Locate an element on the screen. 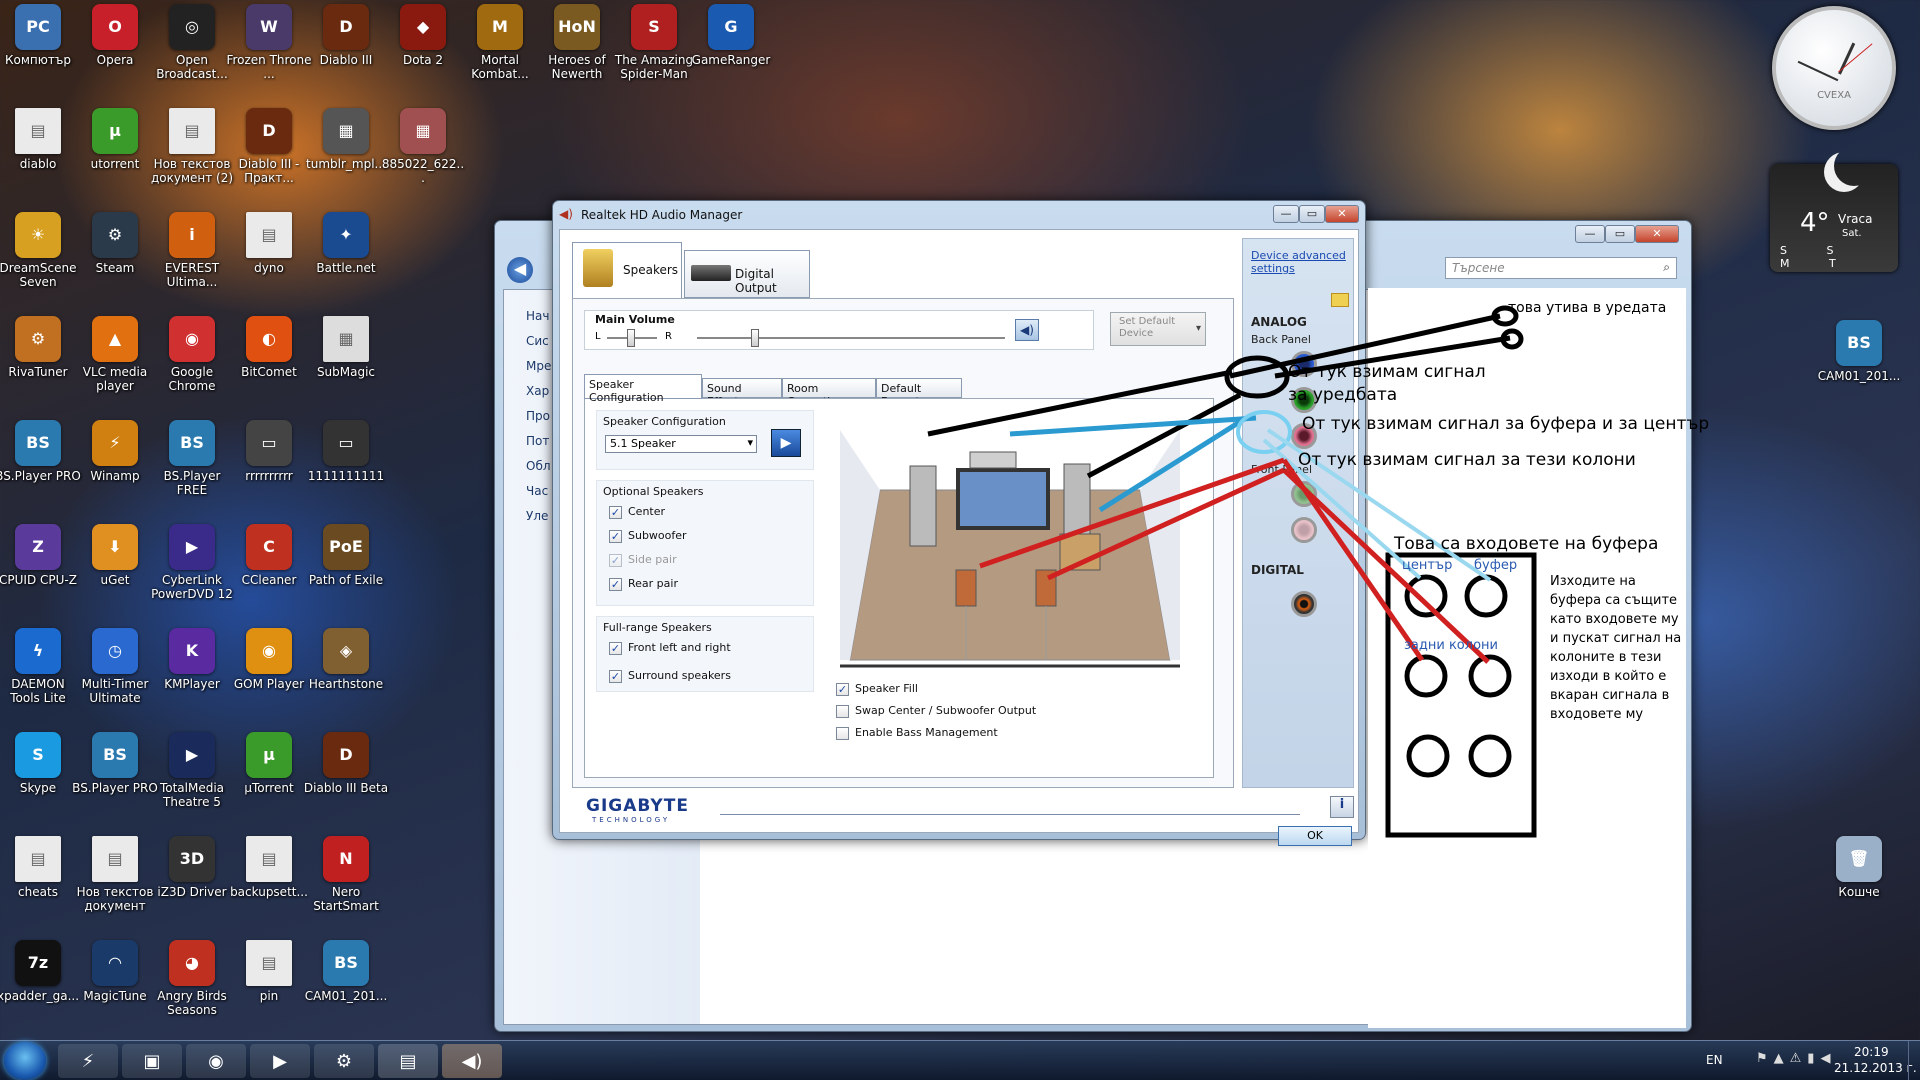 This screenshot has width=1920, height=1080. weather-gadget: 4° Vraca Sat. S S M T is located at coordinates (1834, 218).